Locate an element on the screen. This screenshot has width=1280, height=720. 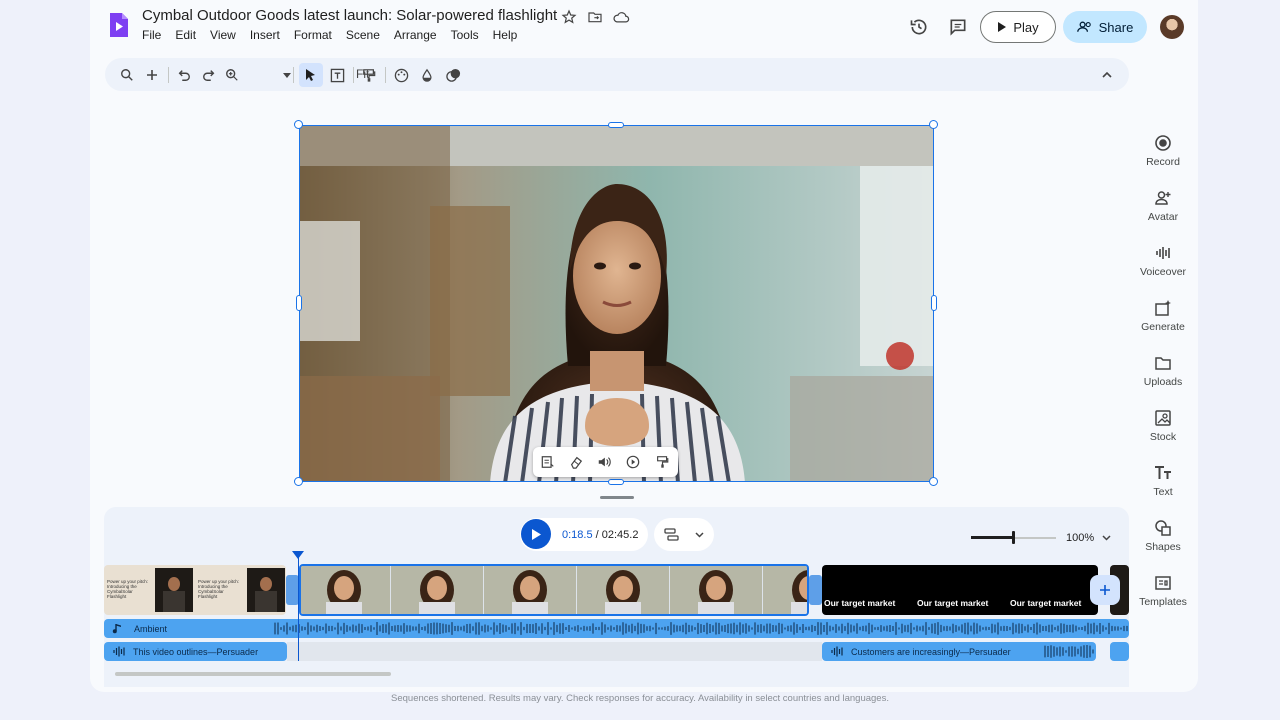
templates-icon is located at coordinates (1163, 583).